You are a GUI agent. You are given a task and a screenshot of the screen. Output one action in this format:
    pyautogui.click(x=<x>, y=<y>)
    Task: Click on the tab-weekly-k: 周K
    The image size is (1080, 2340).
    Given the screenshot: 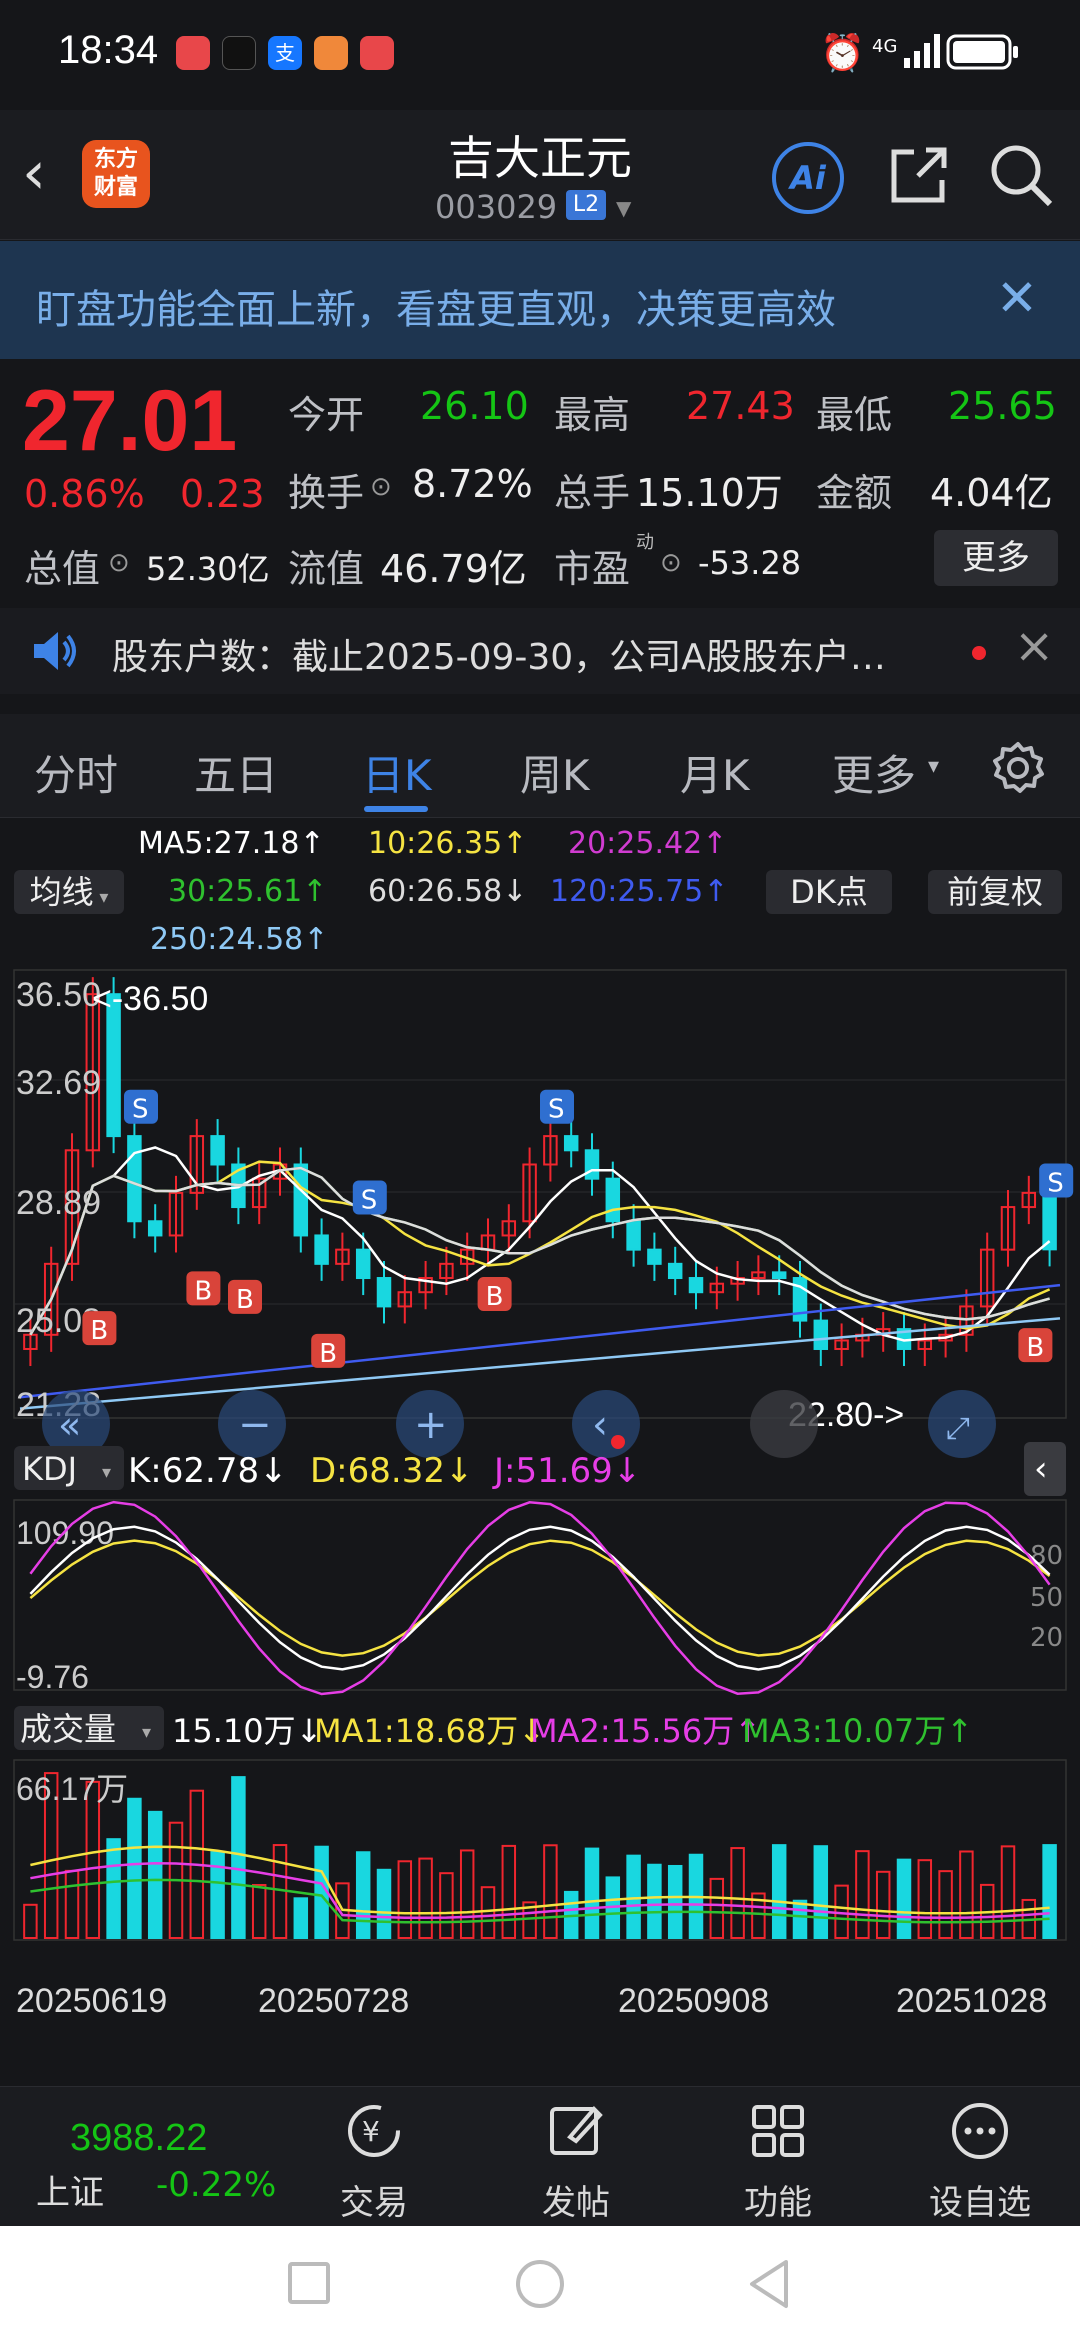 What is the action you would take?
    pyautogui.click(x=555, y=772)
    